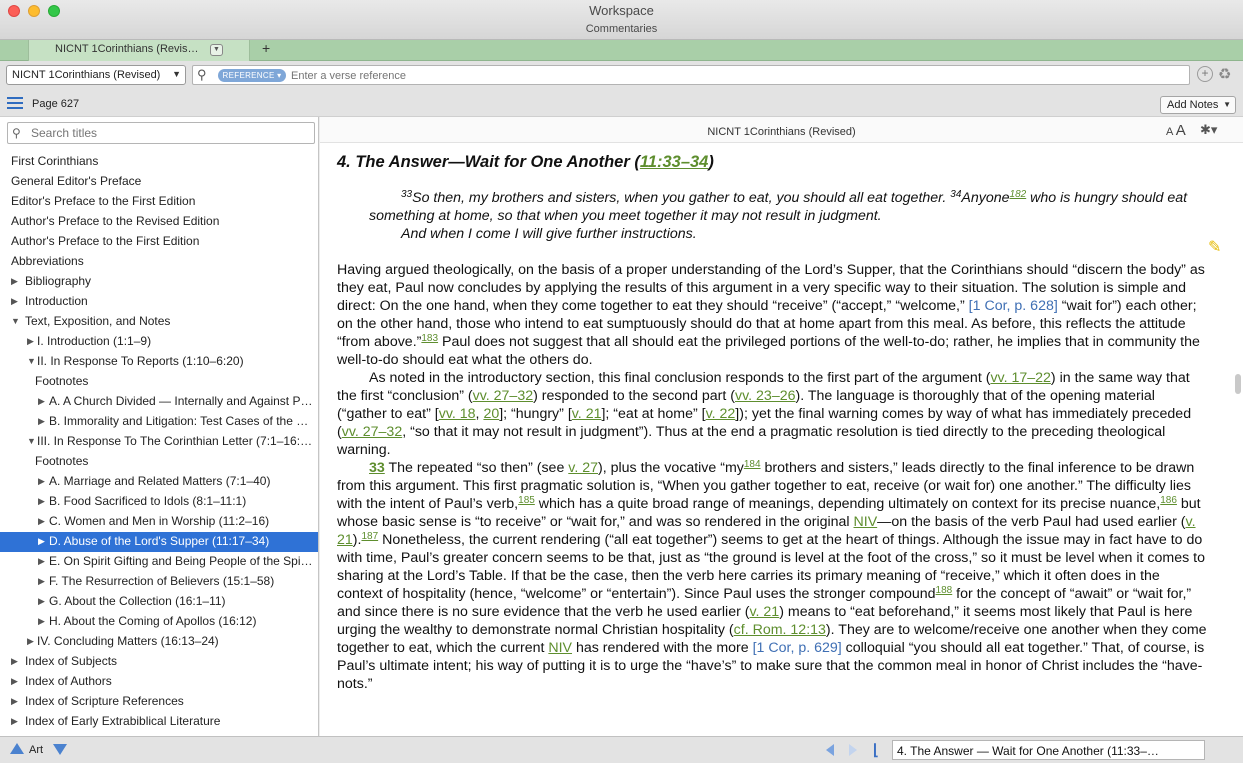 The height and width of the screenshot is (763, 1243). I want to click on toc-item: ▼ Text, Exposition, and Notes, so click(159, 322).